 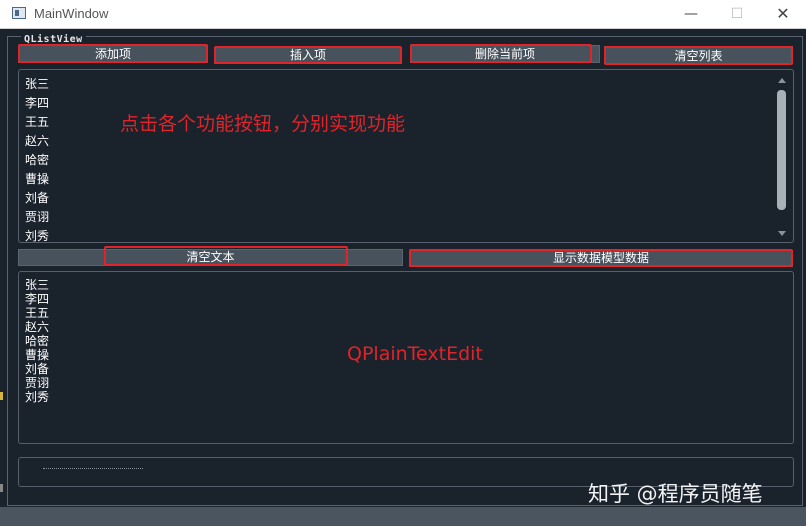 What do you see at coordinates (37, 140) in the screenshot?
I see `list-item: 赵六` at bounding box center [37, 140].